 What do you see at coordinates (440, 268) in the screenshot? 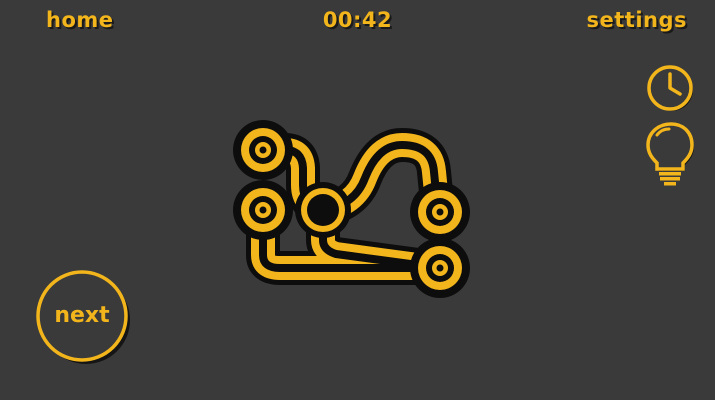
I see `node-bottom-right` at bounding box center [440, 268].